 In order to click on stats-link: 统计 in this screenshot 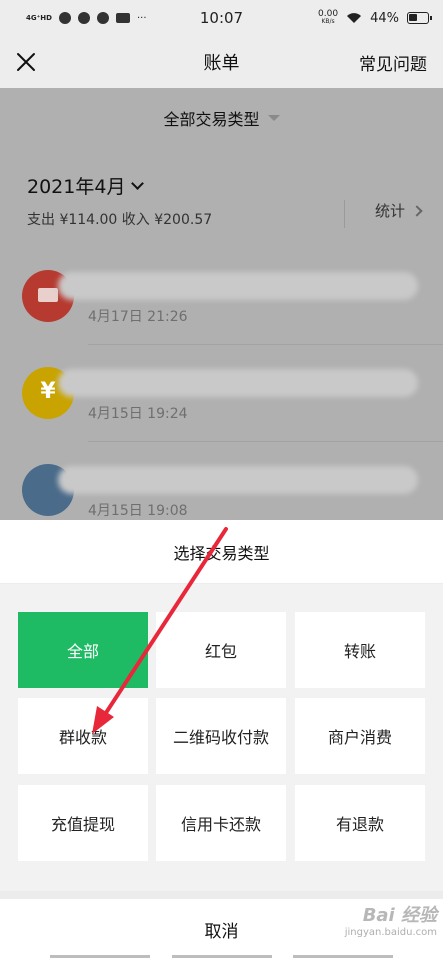, I will do `click(398, 210)`.